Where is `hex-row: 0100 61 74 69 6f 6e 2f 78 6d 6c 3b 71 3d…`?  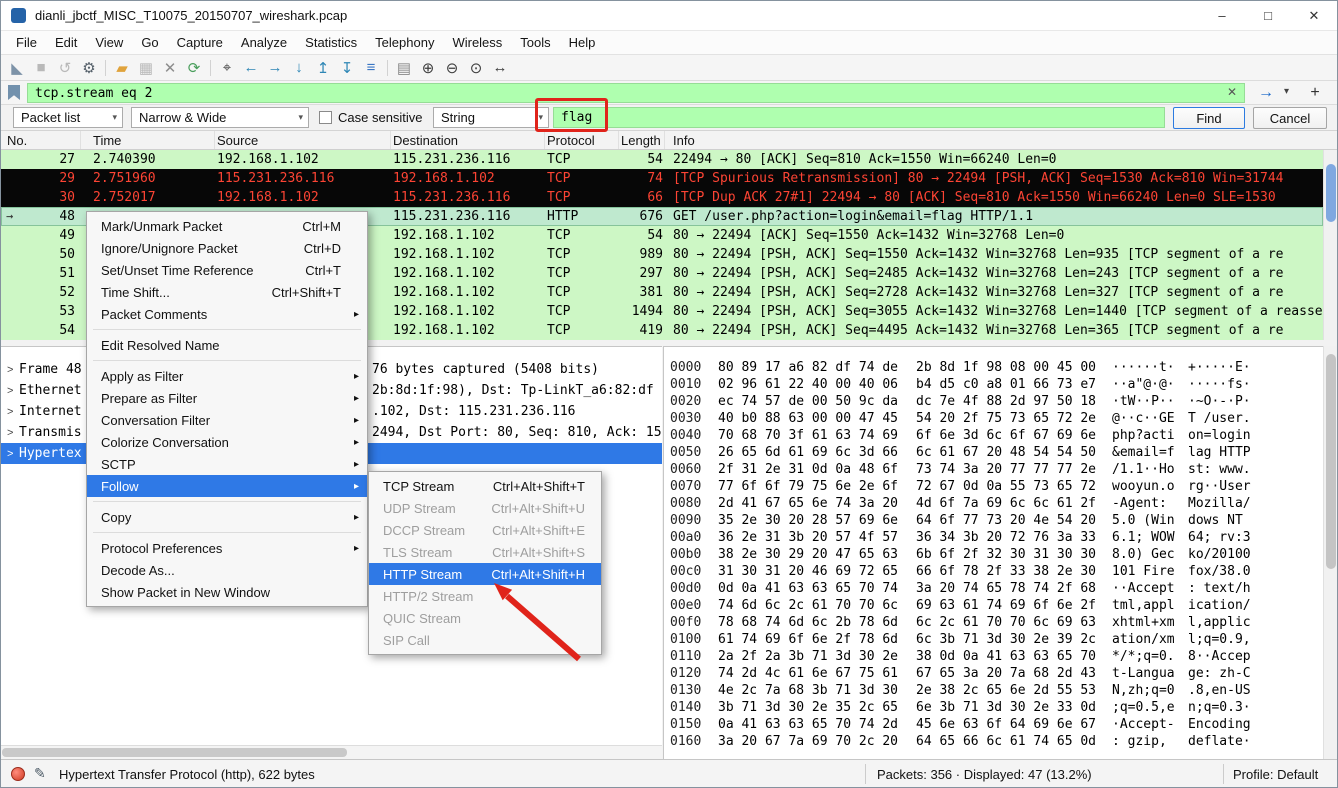 hex-row: 0100 61 74 69 6f 6e 2f 78 6d 6c 3b 71 3d… is located at coordinates (996, 639).